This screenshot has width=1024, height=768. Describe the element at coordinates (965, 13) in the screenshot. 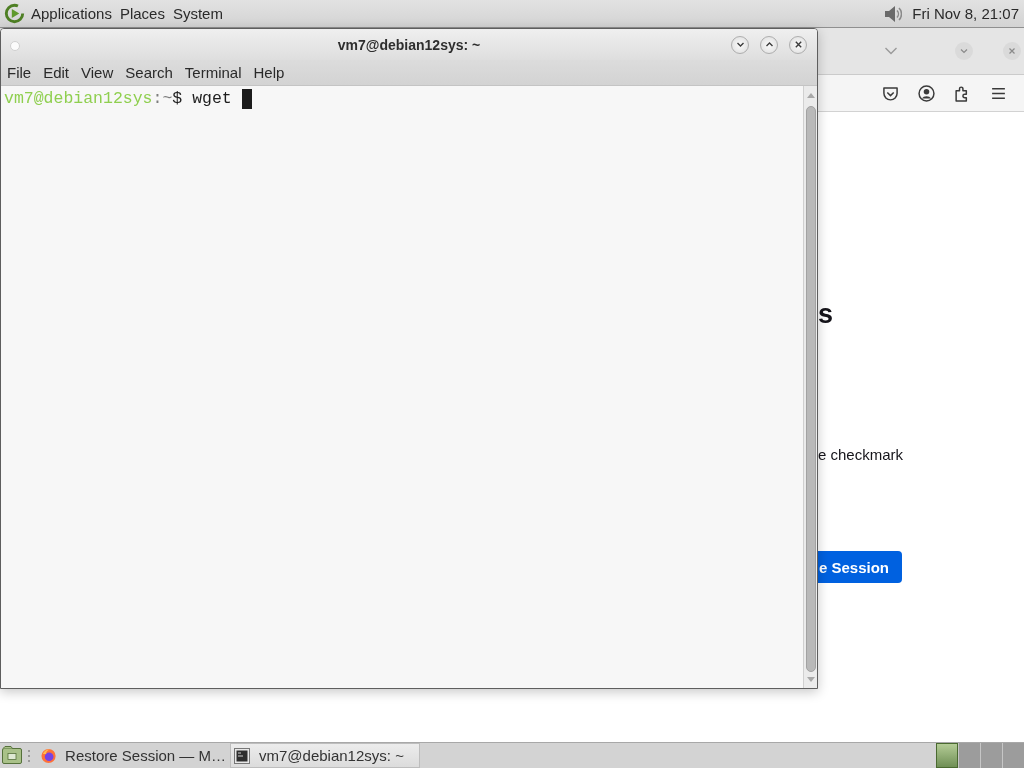

I see `clock: Fri Nov 8, 21:07` at that location.